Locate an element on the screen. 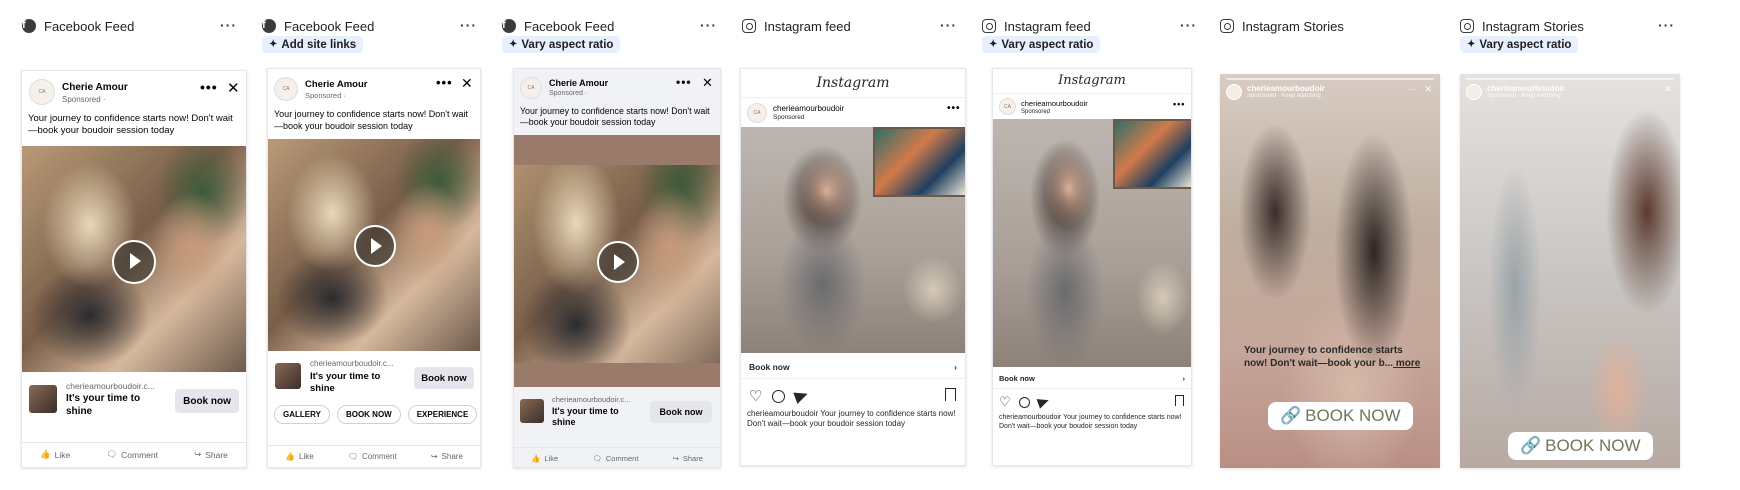  site-link-gallery: GALLERY is located at coordinates (302, 414).